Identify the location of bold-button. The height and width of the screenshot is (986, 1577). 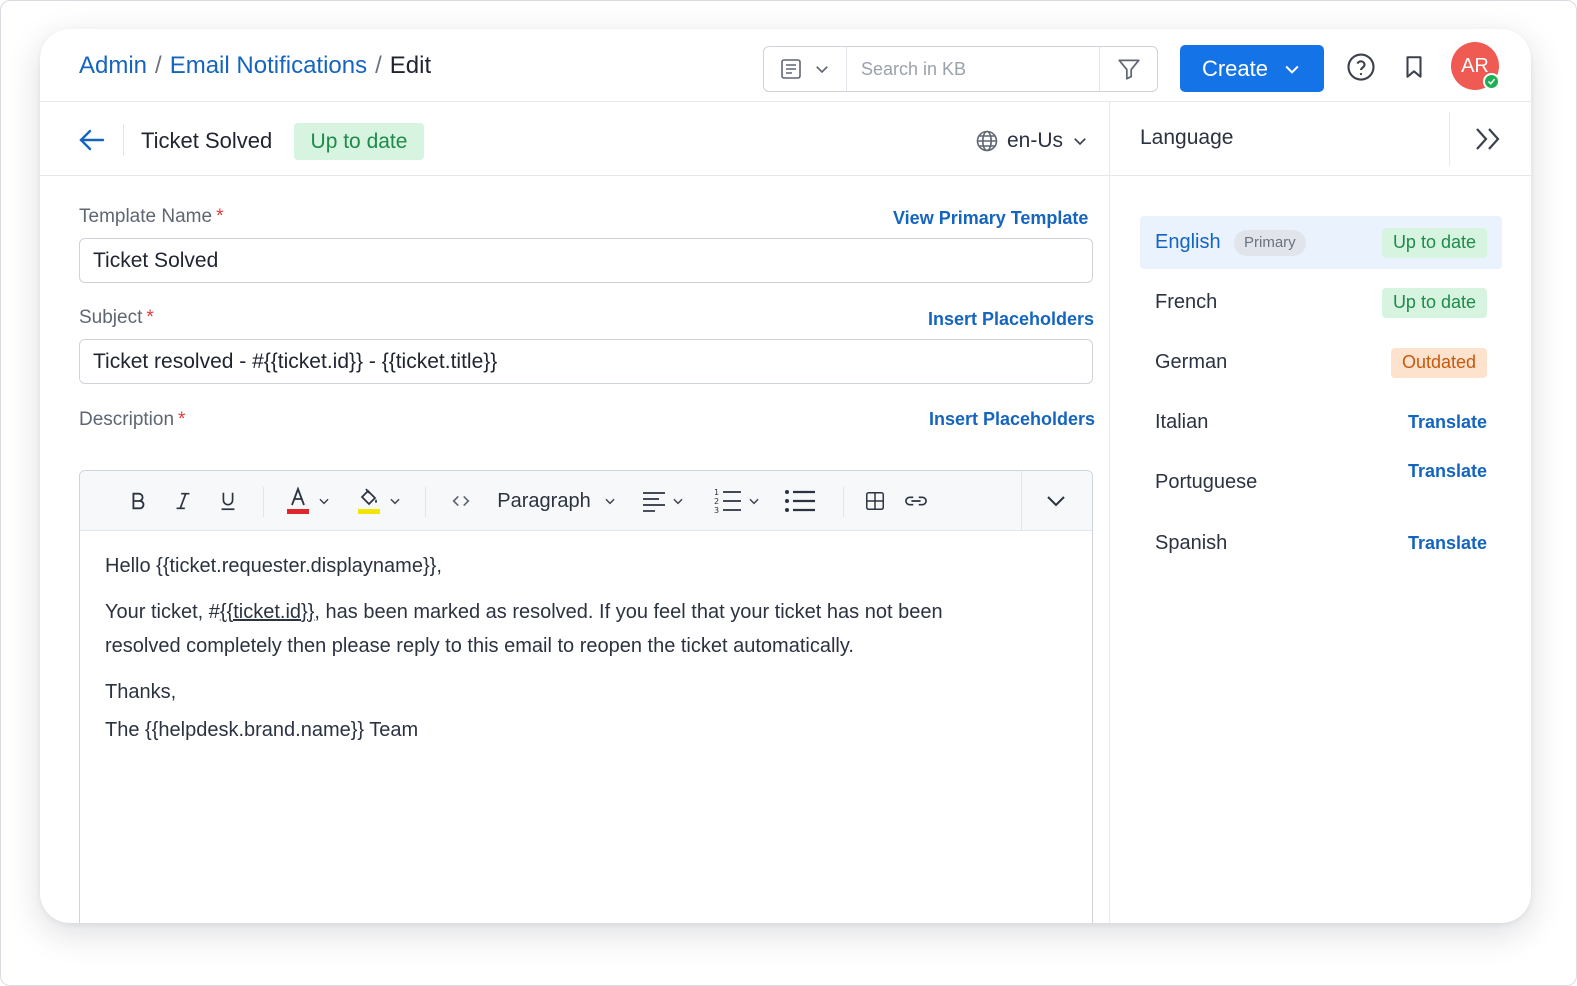
(138, 501).